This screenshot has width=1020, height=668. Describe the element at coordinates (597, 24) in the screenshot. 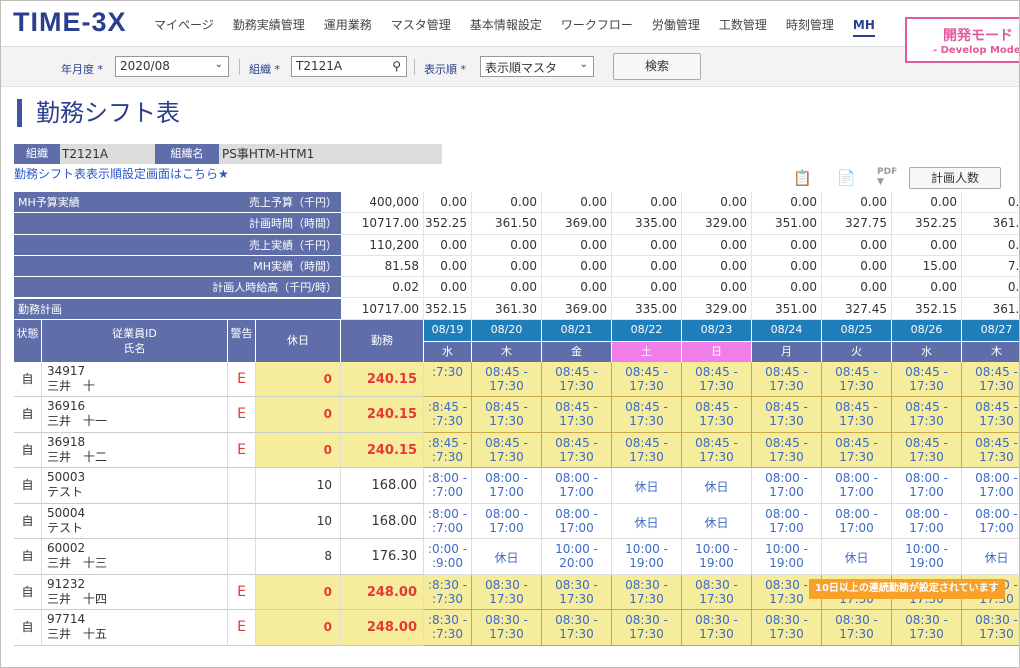

I see `nav-item: ワークフロー` at that location.